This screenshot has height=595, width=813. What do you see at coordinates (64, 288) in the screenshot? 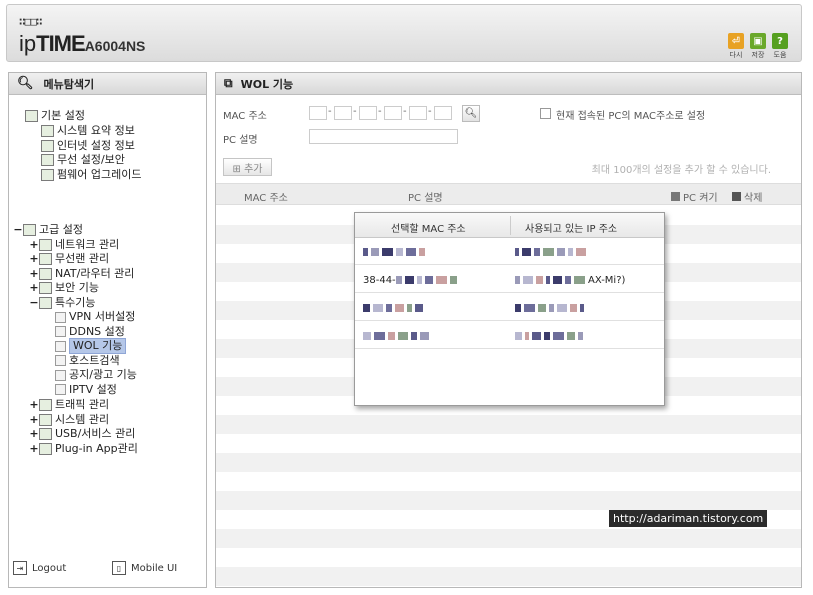
I see `tree-advanced-group: + 보안 기능` at bounding box center [64, 288].